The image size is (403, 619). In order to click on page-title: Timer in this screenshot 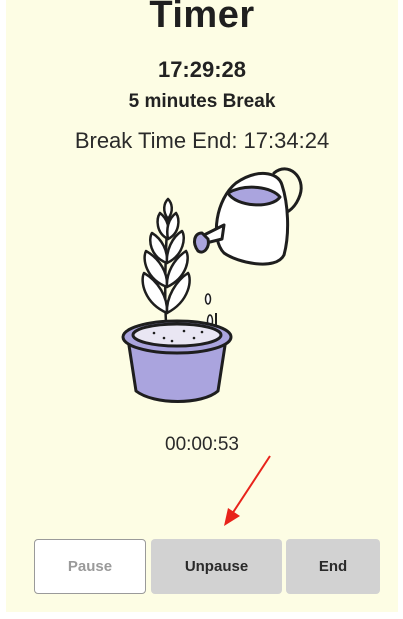, I will do `click(202, 18)`.